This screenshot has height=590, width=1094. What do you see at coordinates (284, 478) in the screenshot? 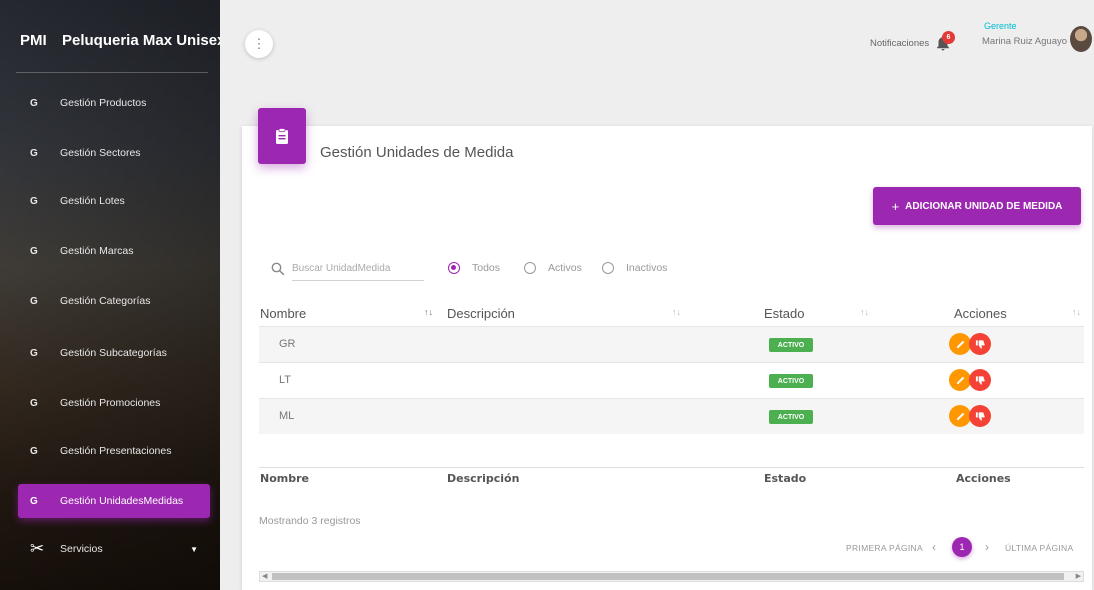
I see `footer-nombre: Nombre` at bounding box center [284, 478].